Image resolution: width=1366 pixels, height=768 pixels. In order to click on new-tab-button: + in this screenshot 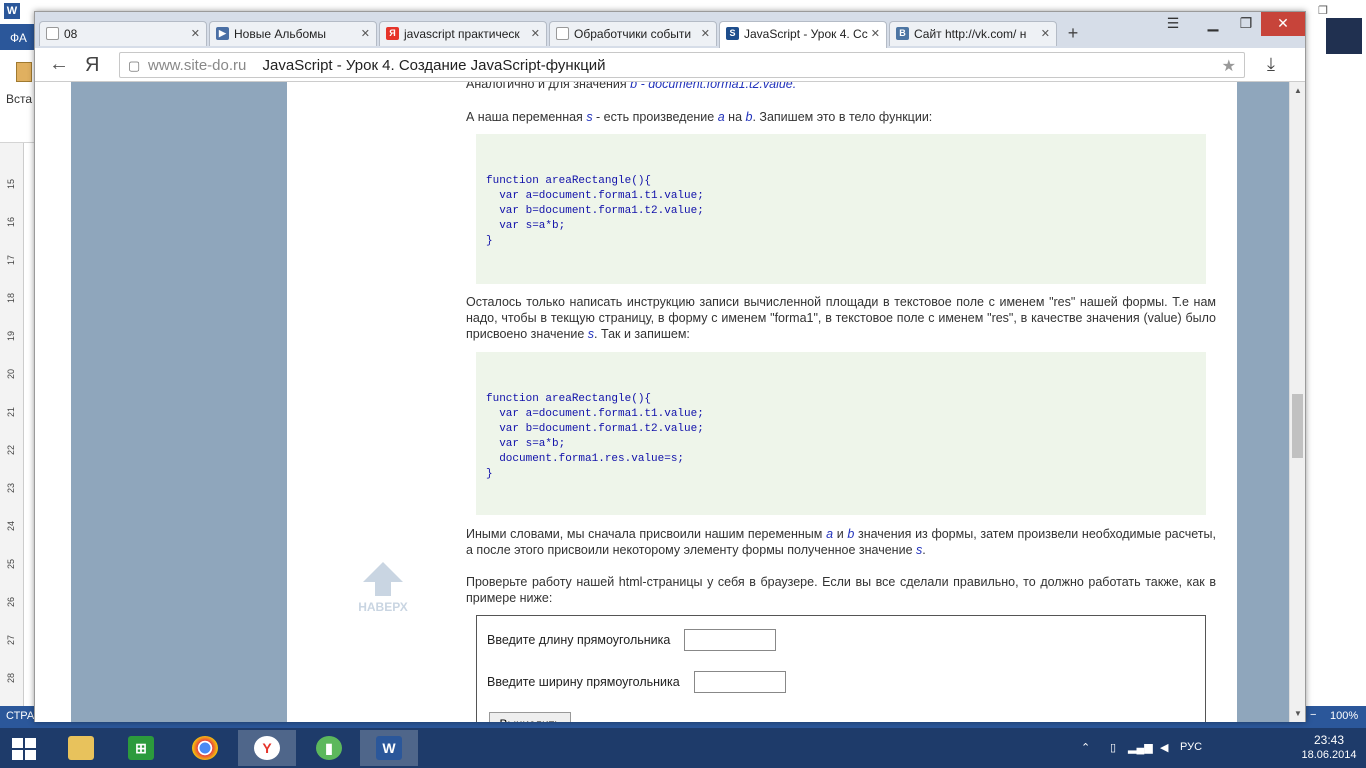, I will do `click(1073, 33)`.